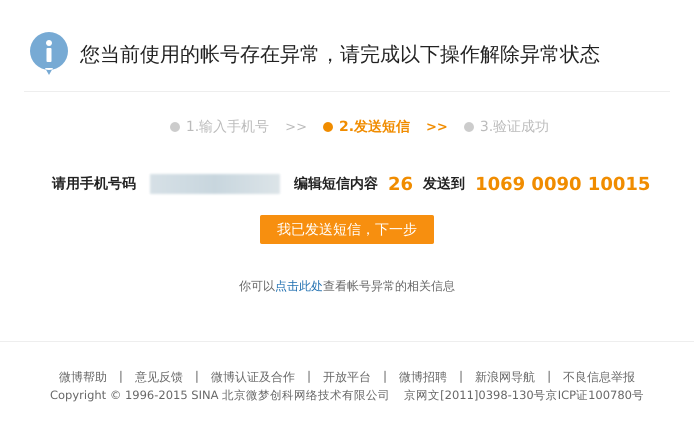  Describe the element at coordinates (158, 377) in the screenshot. I see `footer-link: 意见反馈` at that location.